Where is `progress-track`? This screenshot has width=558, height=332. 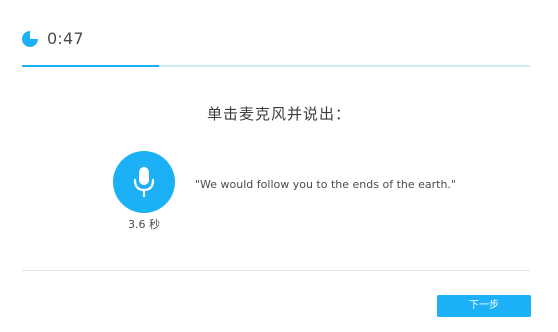 progress-track is located at coordinates (276, 66).